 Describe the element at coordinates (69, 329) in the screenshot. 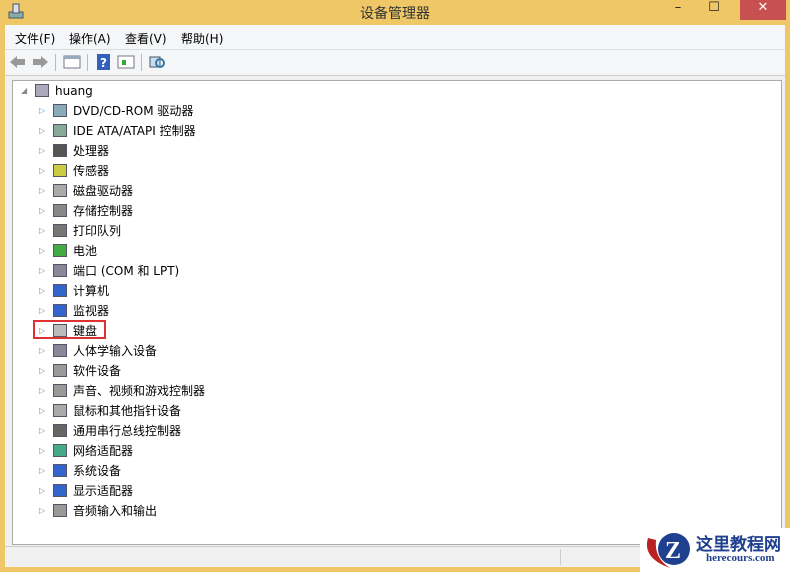

I see `highlight-box` at that location.